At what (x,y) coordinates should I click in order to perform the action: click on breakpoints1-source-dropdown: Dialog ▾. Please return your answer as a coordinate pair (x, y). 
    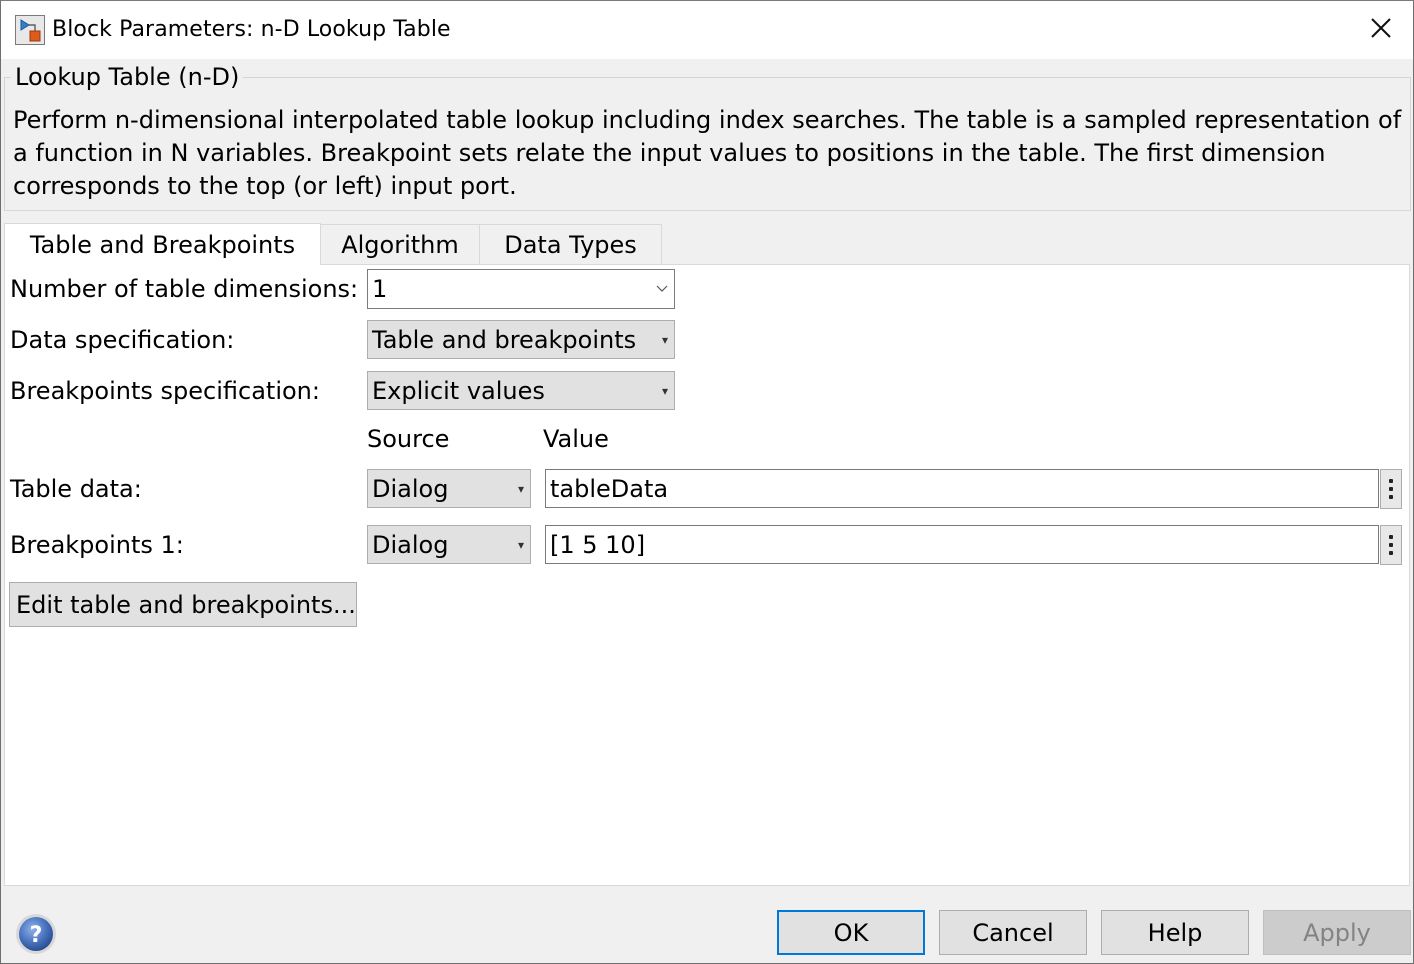
    Looking at the image, I should click on (449, 544).